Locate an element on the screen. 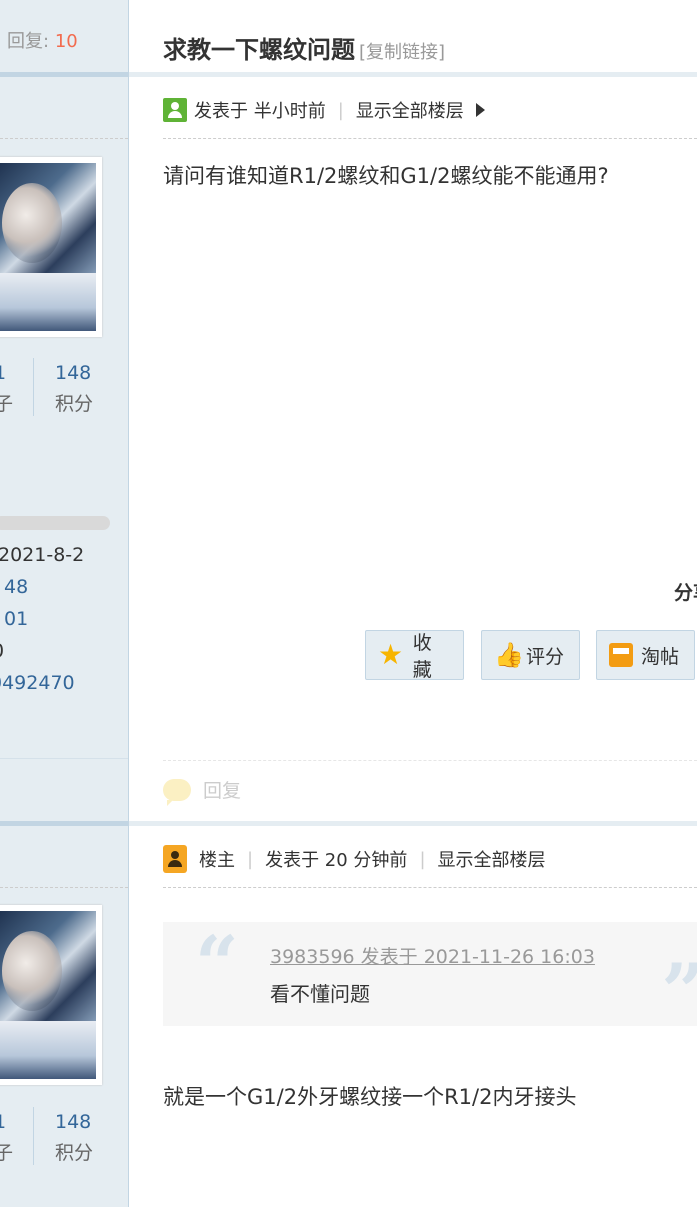 The width and height of the screenshot is (697, 1207). post1-meta: 发表于 半小时前 | 显示全部楼层 is located at coordinates (324, 110).